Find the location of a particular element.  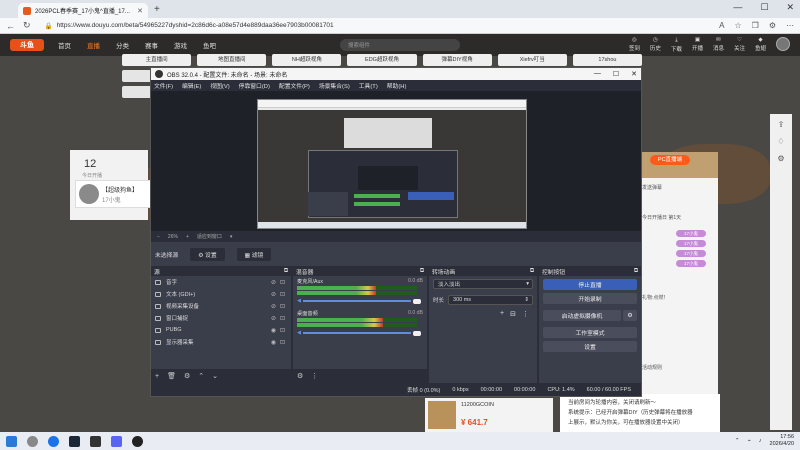

advanced-audio-icon: ⚙ is located at coordinates (300, 376).